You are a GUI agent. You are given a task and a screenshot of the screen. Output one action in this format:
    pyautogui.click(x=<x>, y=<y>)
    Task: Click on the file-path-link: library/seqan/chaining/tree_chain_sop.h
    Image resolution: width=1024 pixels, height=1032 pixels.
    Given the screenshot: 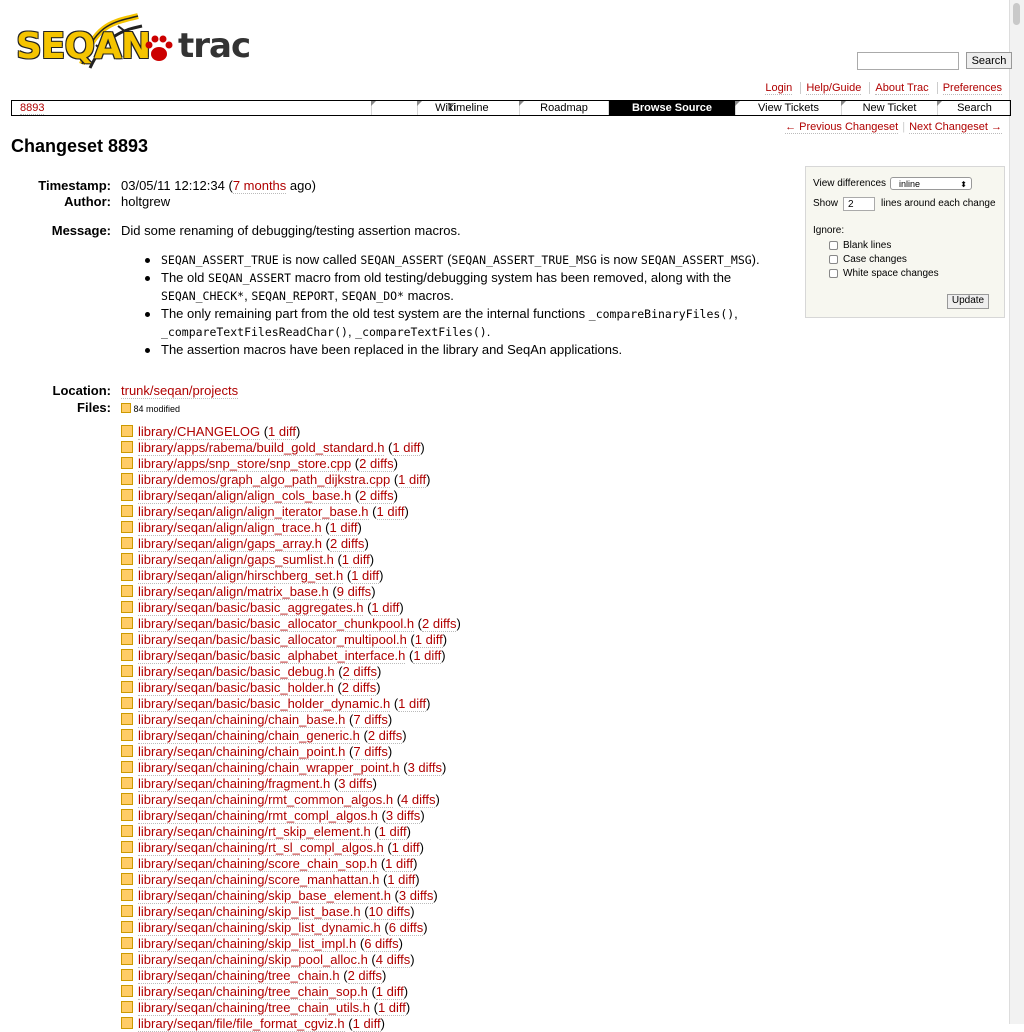 What is the action you would take?
    pyautogui.click(x=253, y=992)
    